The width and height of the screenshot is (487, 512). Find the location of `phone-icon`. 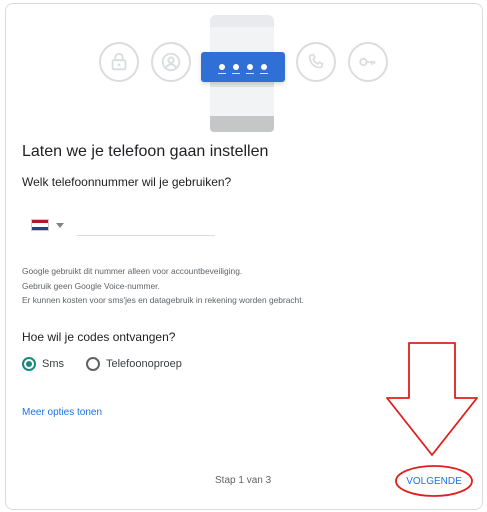

phone-icon is located at coordinates (316, 62).